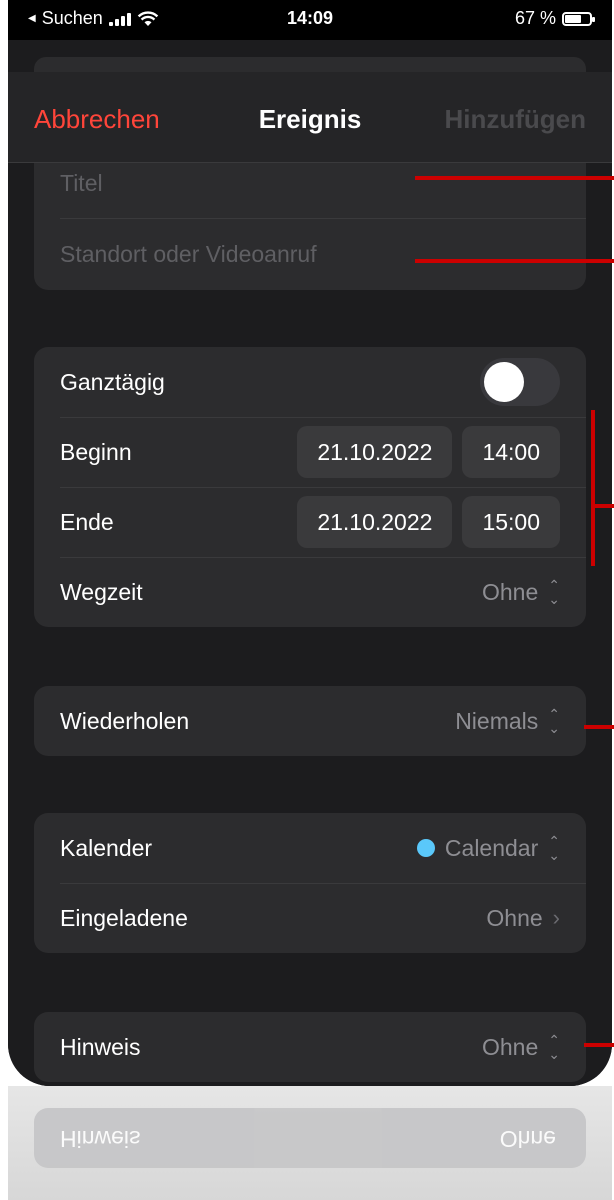 This screenshot has height=1200, width=614. Describe the element at coordinates (510, 591) in the screenshot. I see `travel-time-value: Ohne` at that location.